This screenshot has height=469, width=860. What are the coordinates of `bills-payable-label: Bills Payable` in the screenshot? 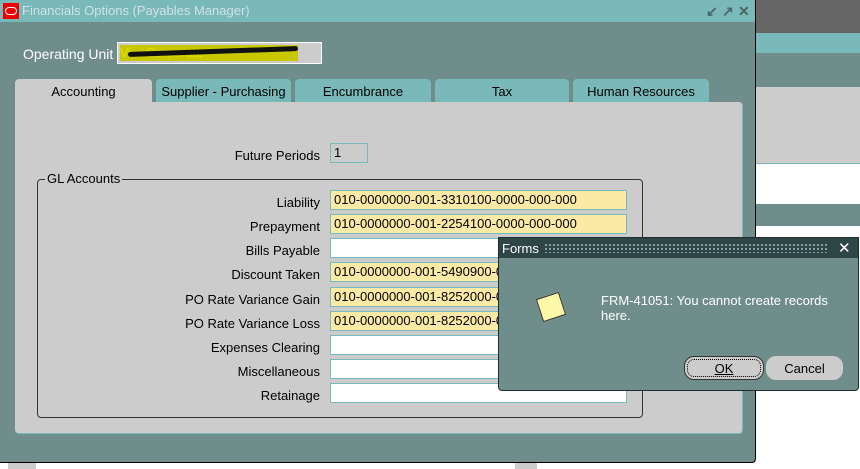 It's located at (282, 250).